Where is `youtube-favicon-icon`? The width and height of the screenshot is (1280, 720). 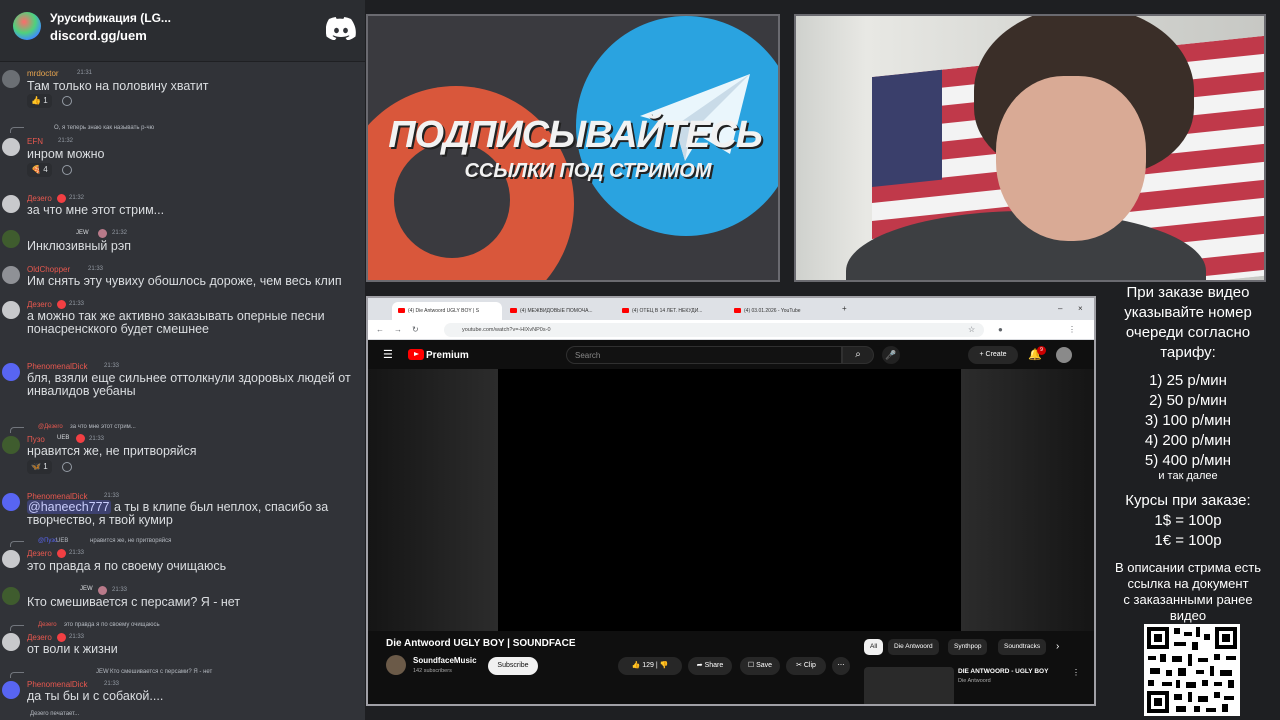
youtube-favicon-icon is located at coordinates (625, 310).